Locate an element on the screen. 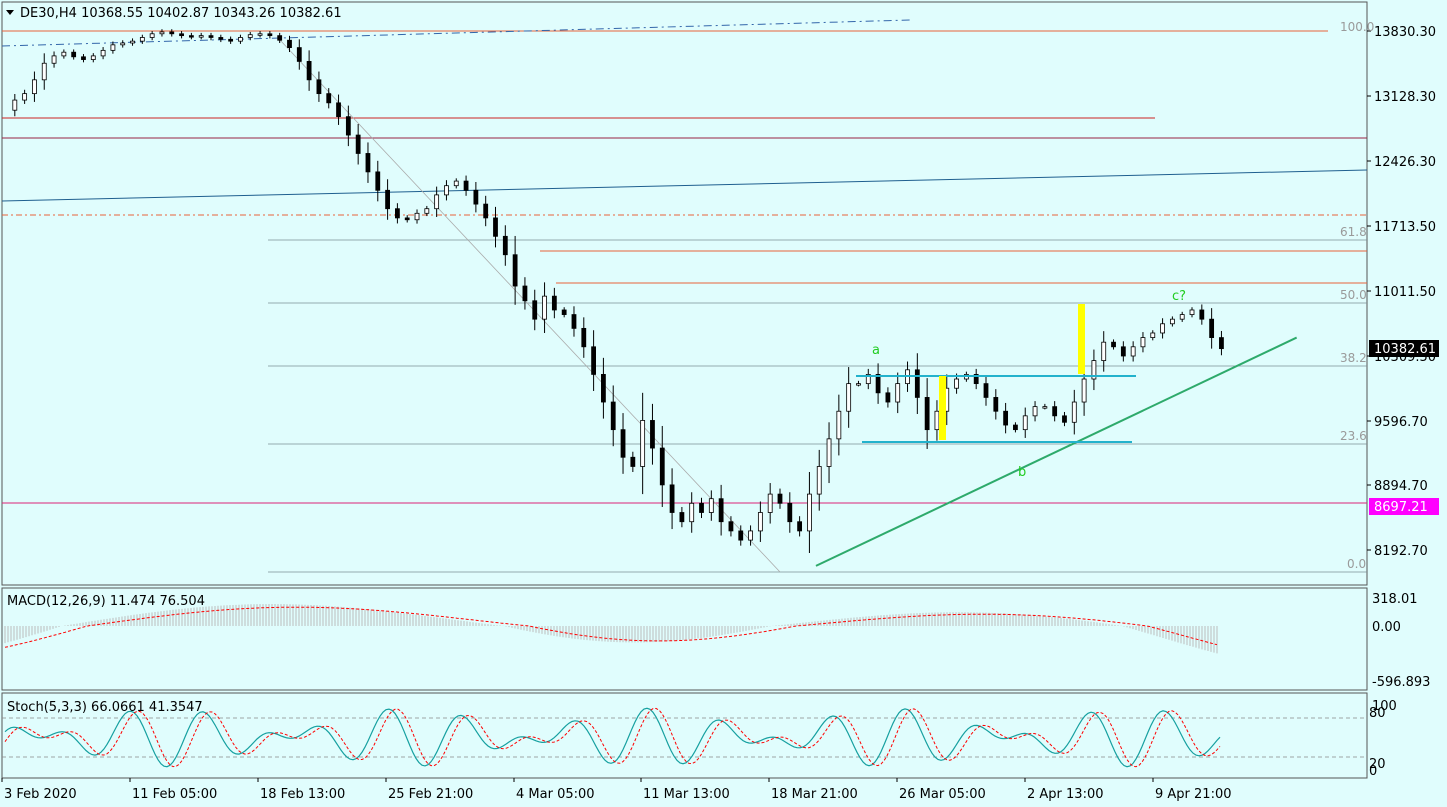 The height and width of the screenshot is (807, 1447). wave-label-c: c? is located at coordinates (1179, 296).